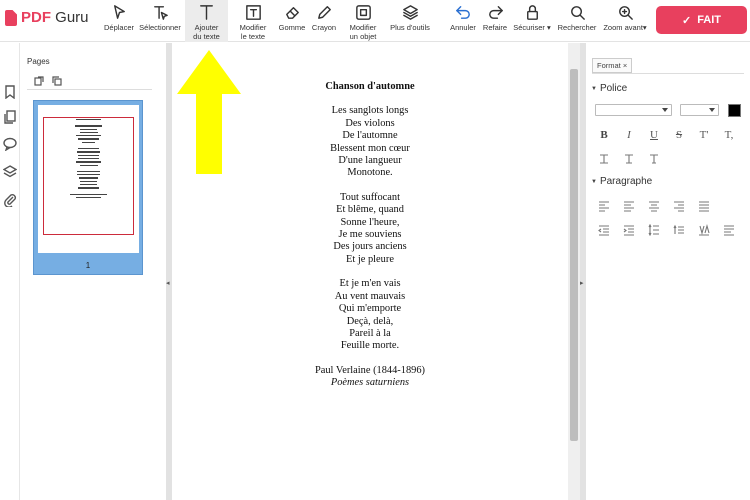 This screenshot has width=750, height=500. I want to click on align-left-icon, so click(604, 205).